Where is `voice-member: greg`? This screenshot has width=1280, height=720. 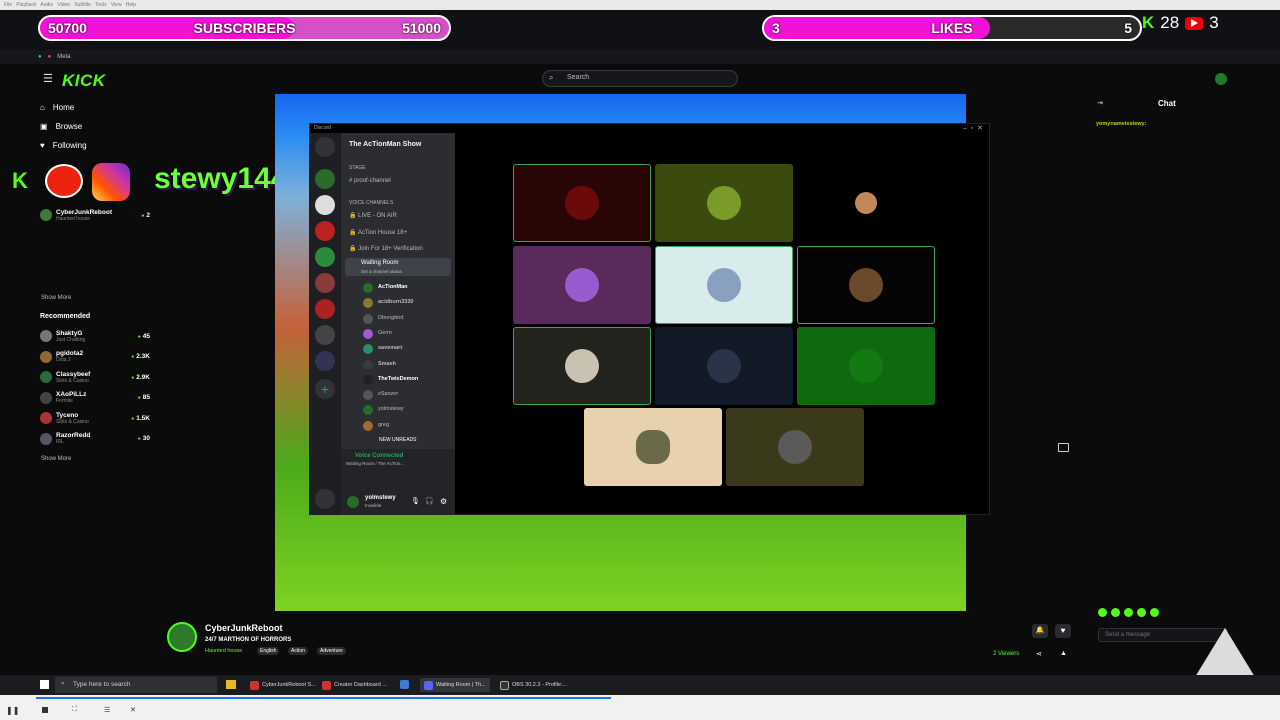
voice-member: greg is located at coordinates (383, 425).